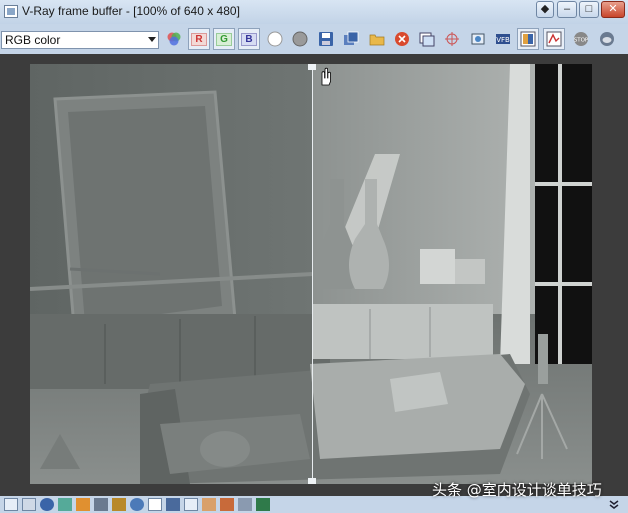 This screenshot has height=513, width=628. I want to click on swap-compare-button, so click(227, 504).